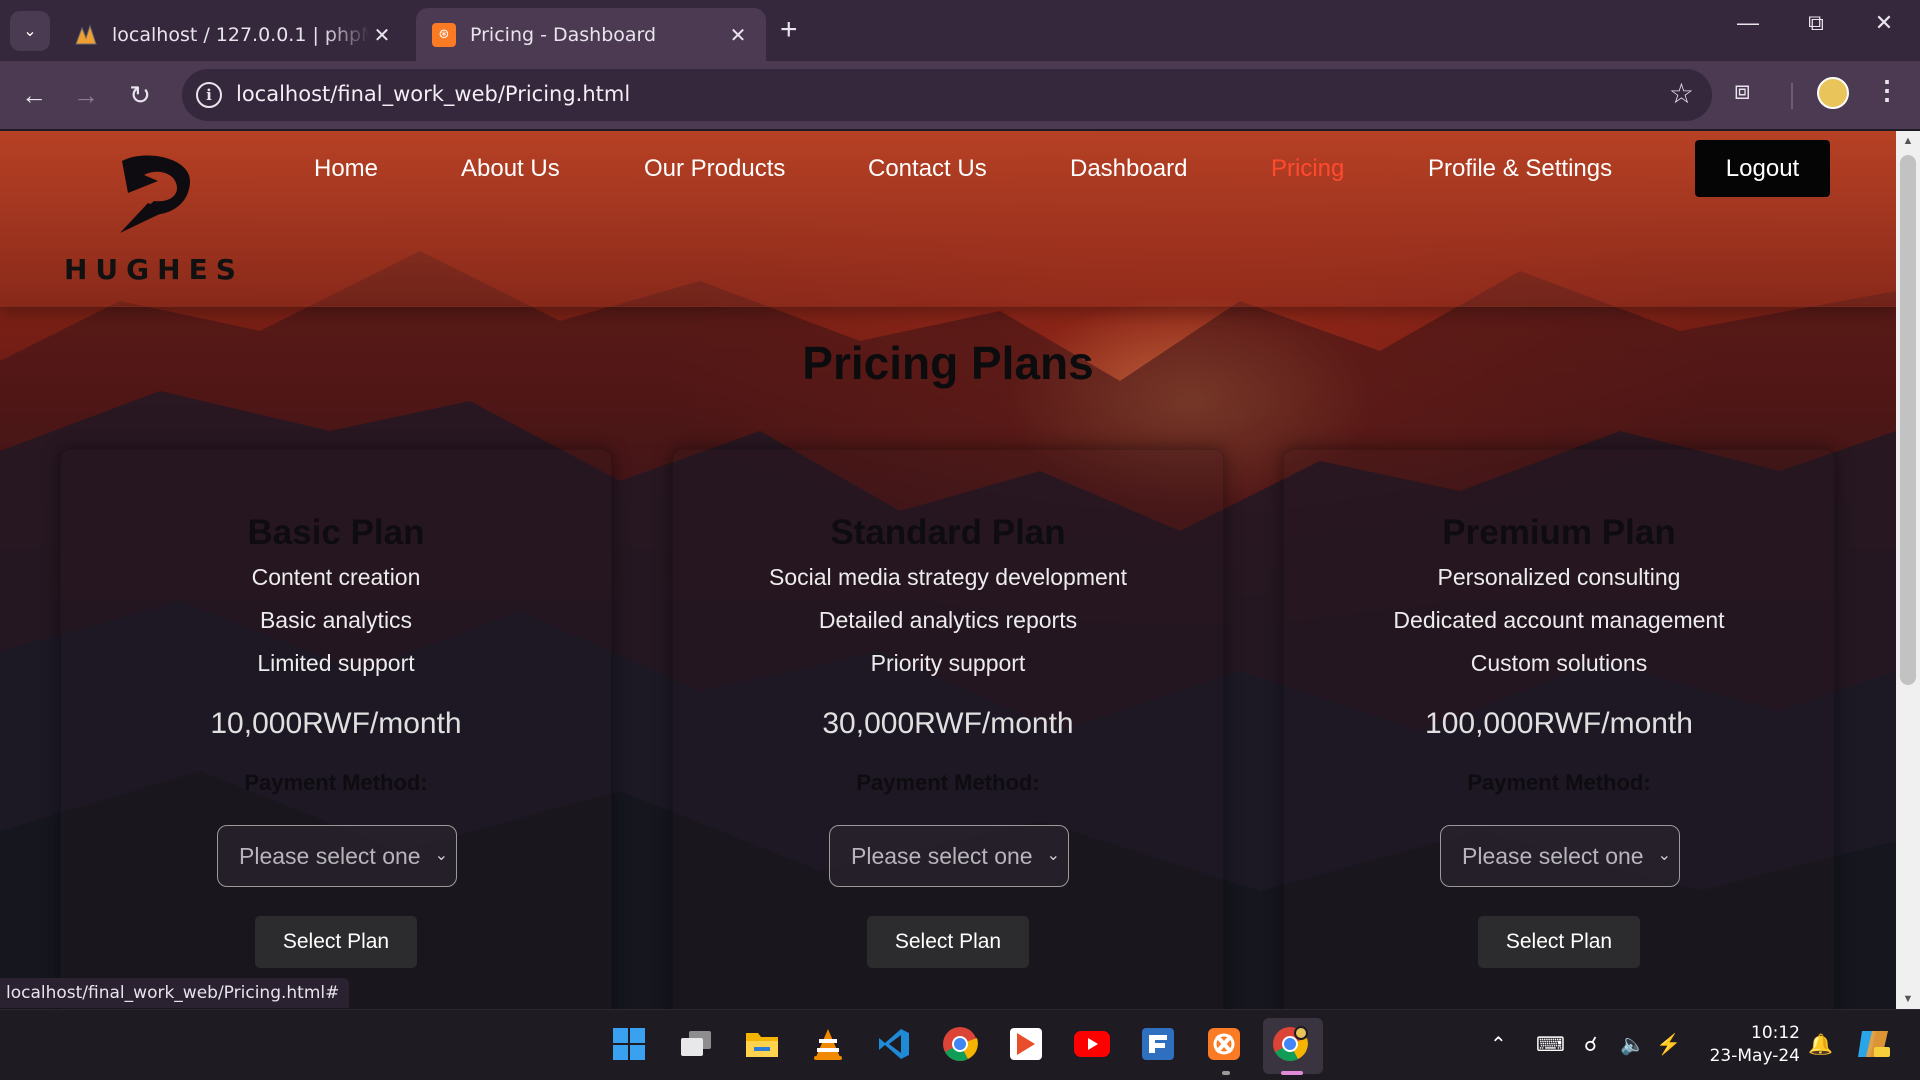 This screenshot has width=1920, height=1080. I want to click on page-scrollbar: ▲ ▼, so click(1908, 570).